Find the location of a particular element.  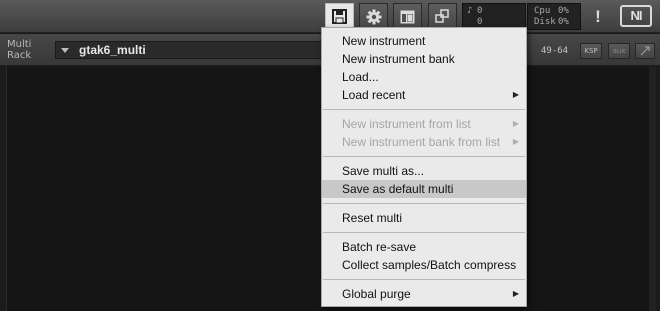

cpu-disk-meter: Cpu 0% Disk 0% is located at coordinates (554, 16).